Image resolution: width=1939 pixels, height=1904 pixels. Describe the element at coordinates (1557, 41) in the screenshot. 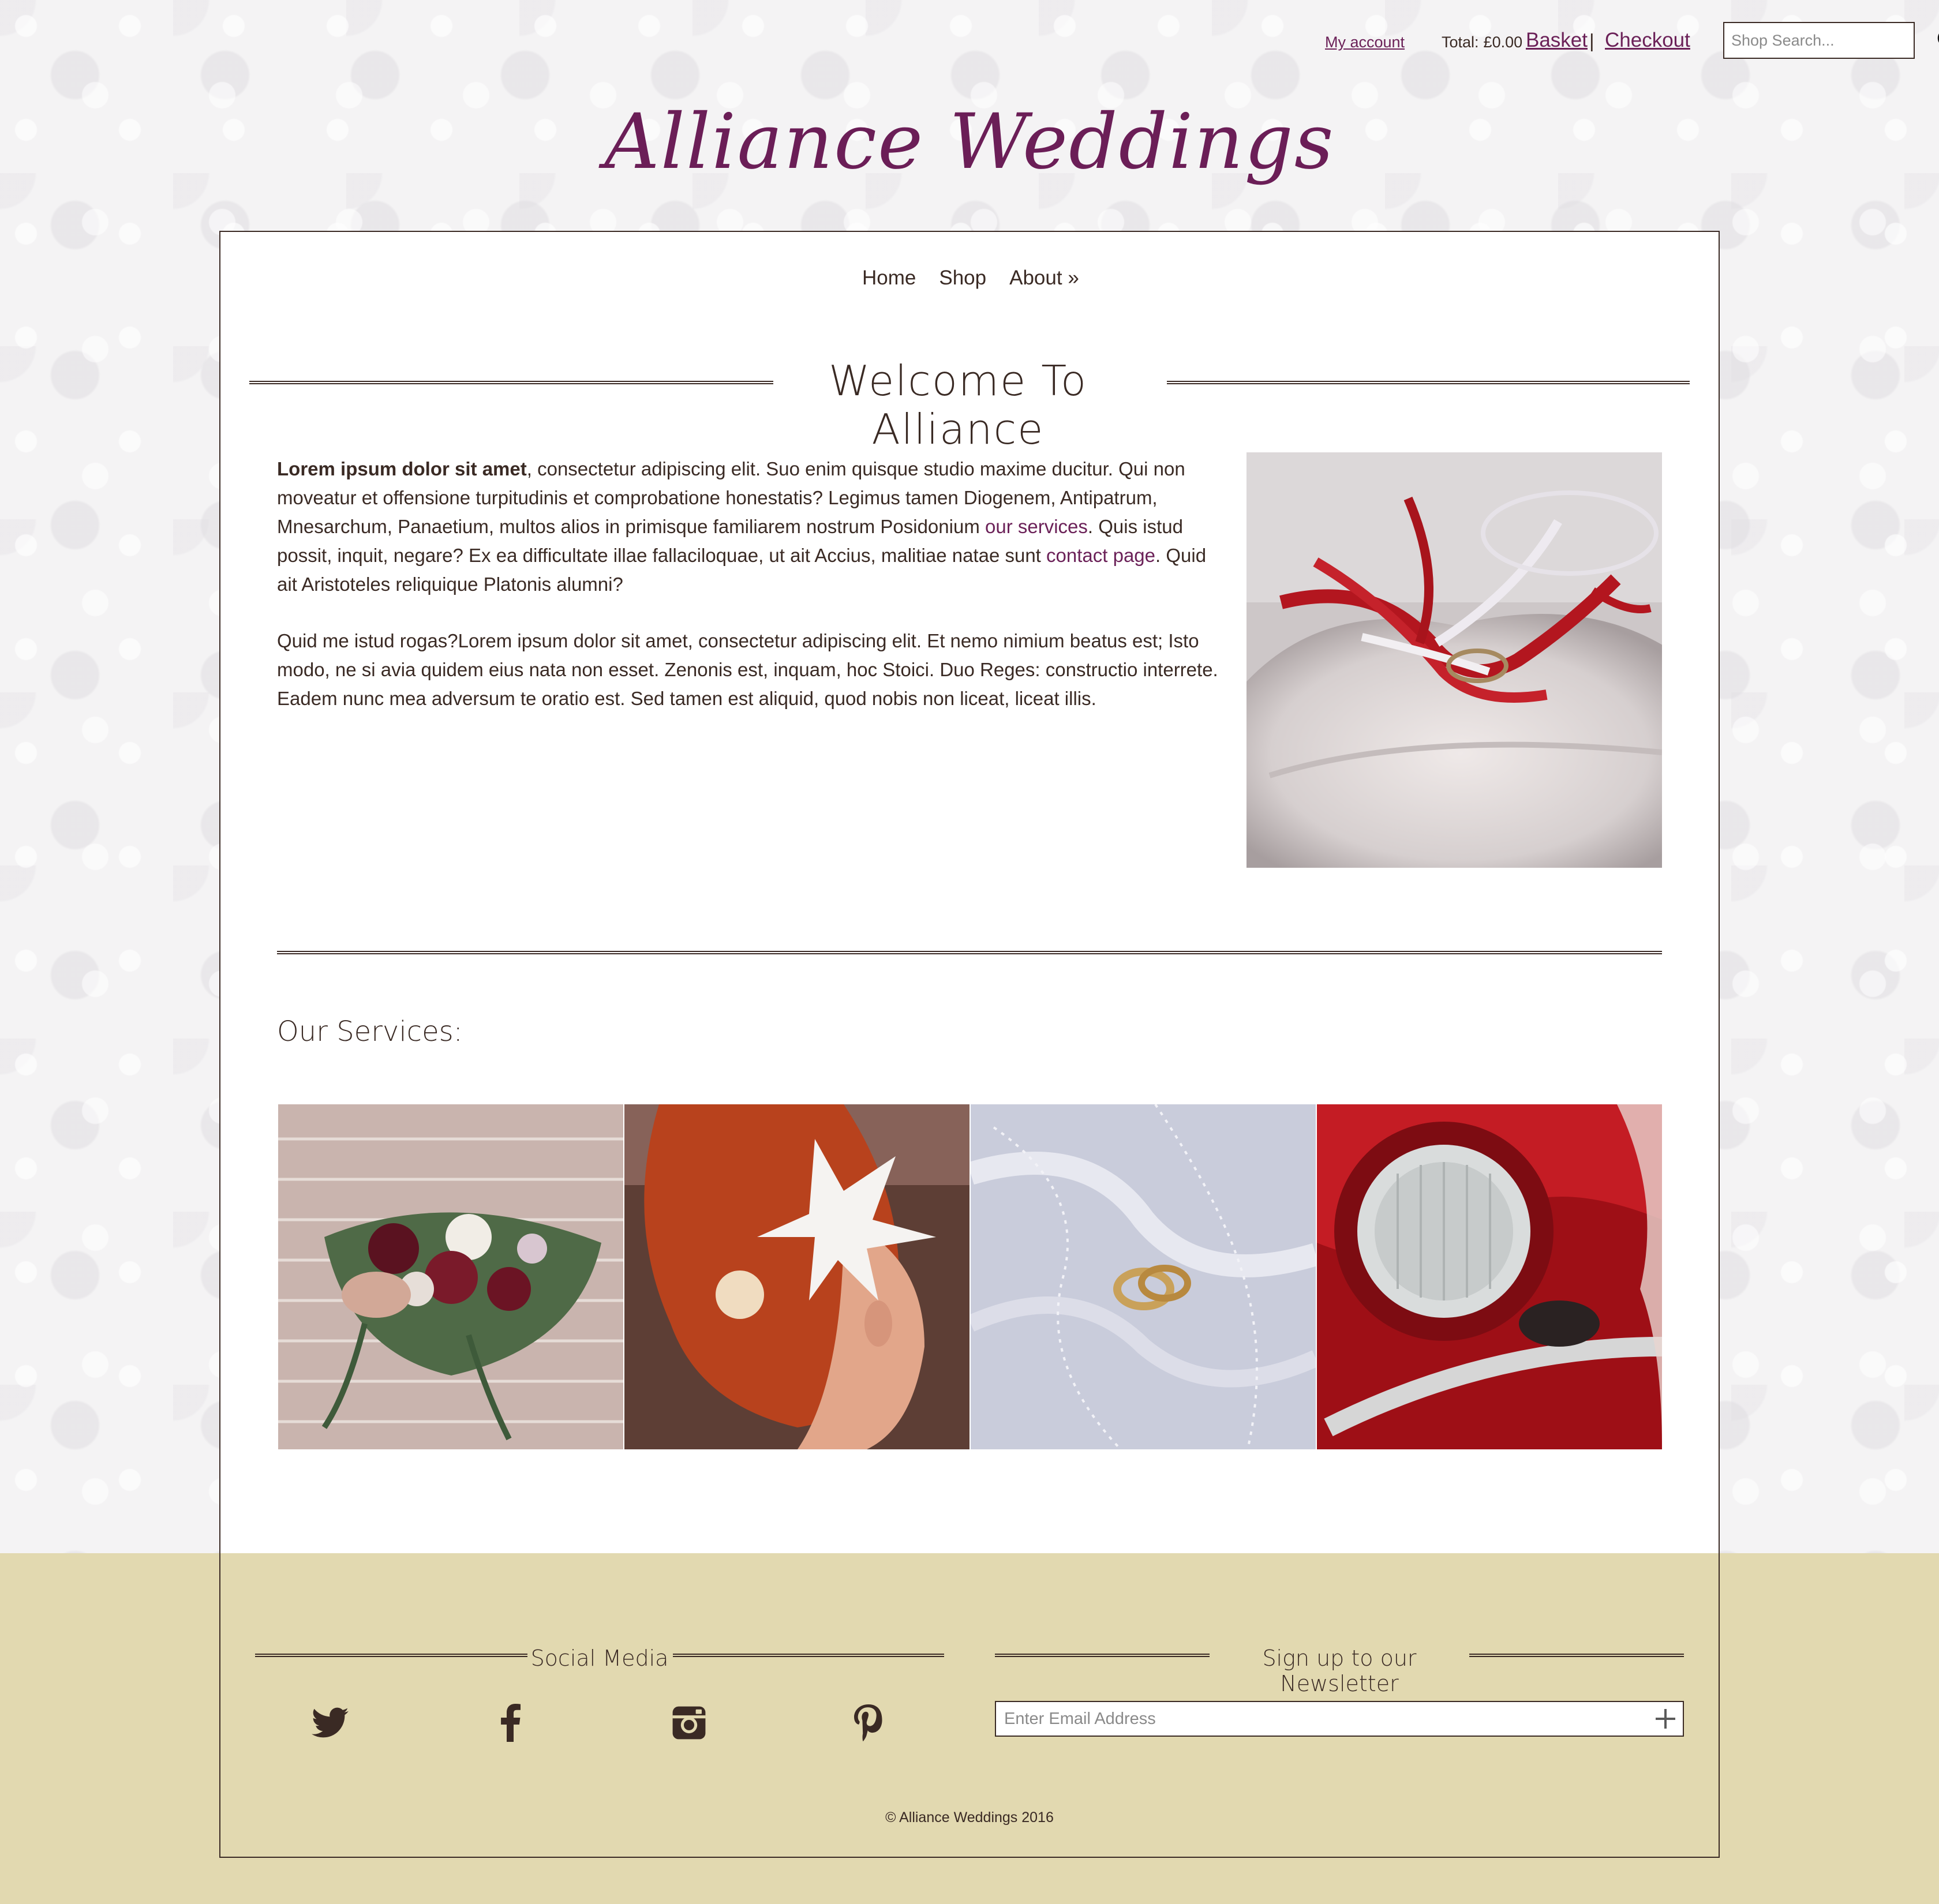

I see `basket-link: Basket` at that location.